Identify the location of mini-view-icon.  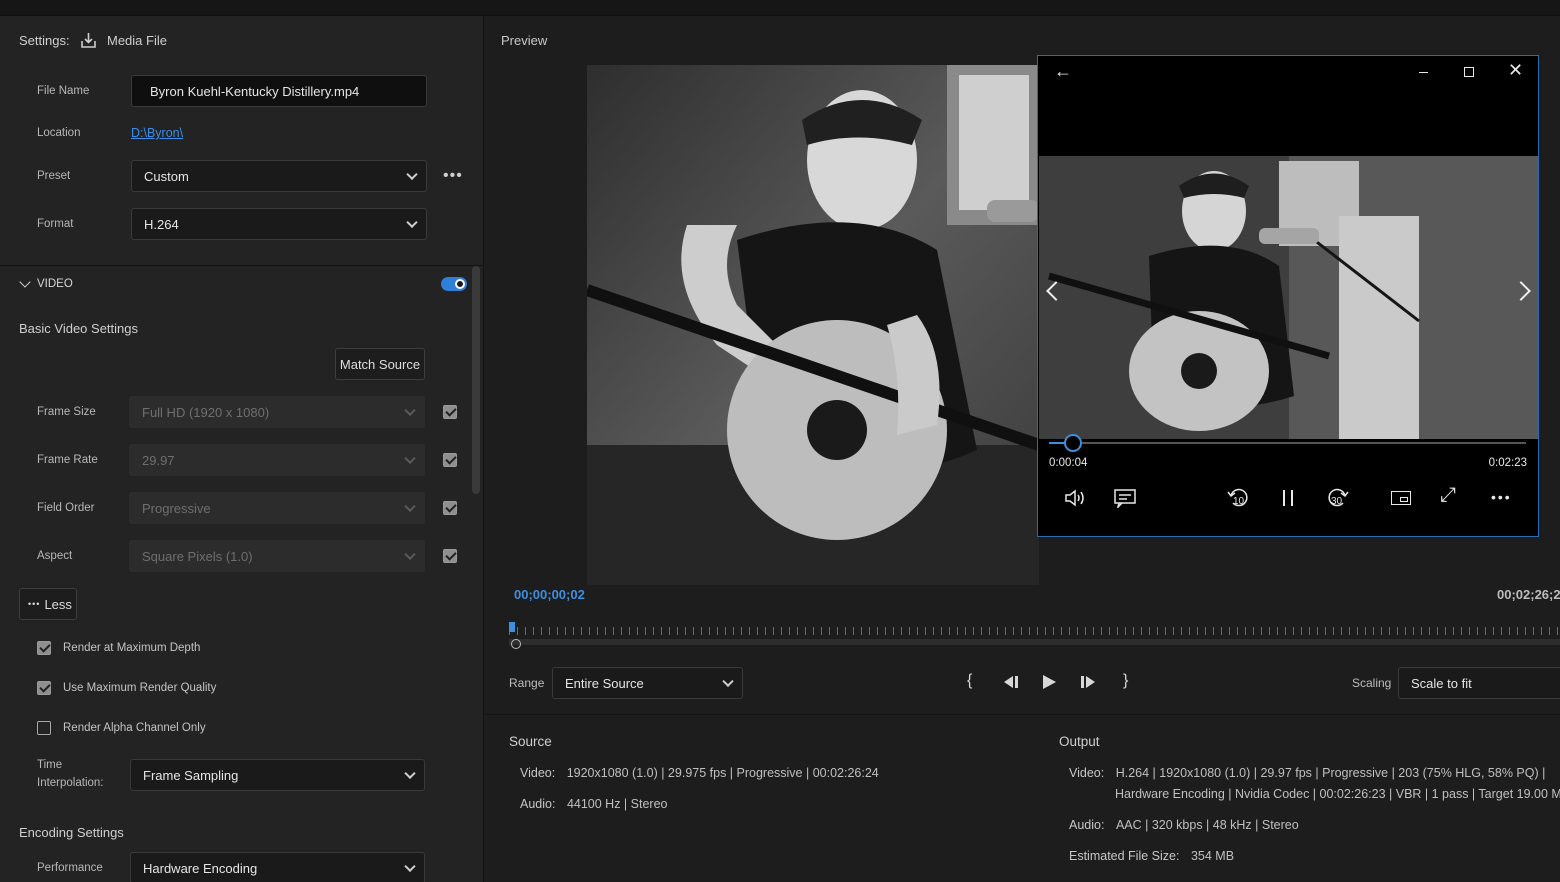
(1401, 498).